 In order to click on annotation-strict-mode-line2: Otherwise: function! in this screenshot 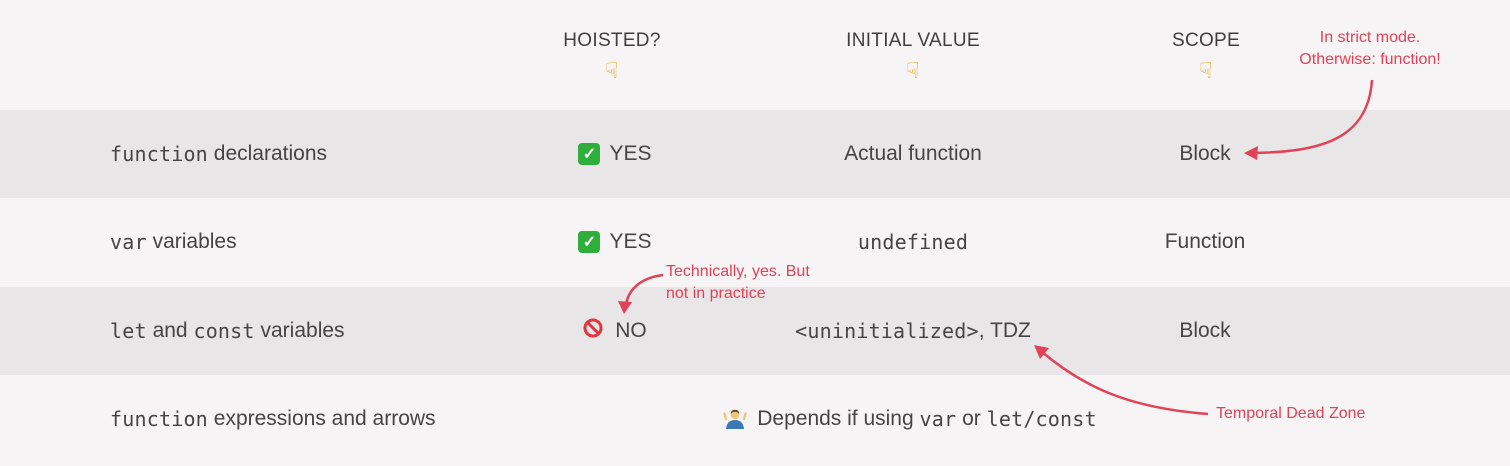, I will do `click(1370, 59)`.